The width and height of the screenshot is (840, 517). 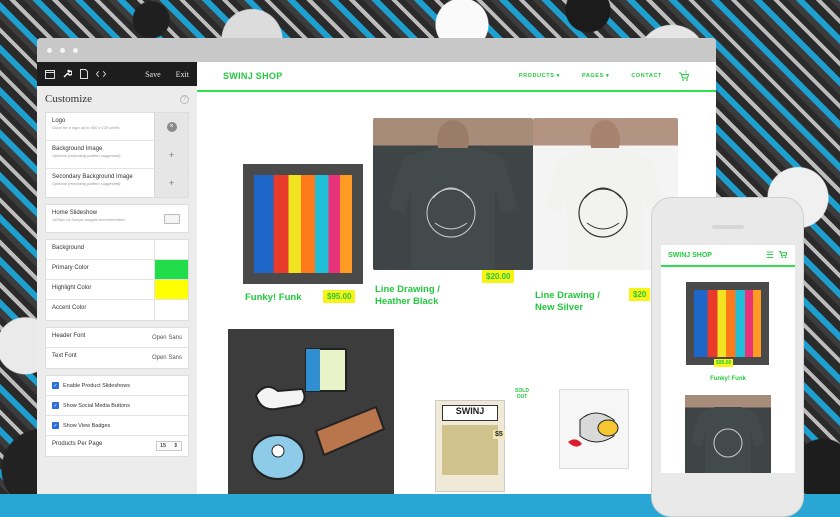 I want to click on option-label: Show View Badges, so click(x=87, y=425).